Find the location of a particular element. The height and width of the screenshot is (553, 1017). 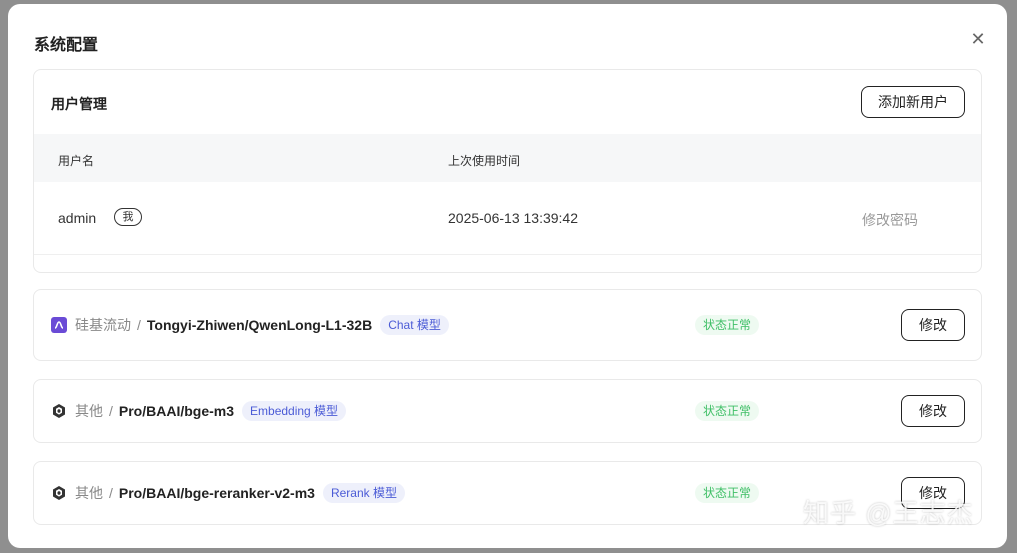

model-name: Pro/BAAI/bge-m3 is located at coordinates (176, 411).